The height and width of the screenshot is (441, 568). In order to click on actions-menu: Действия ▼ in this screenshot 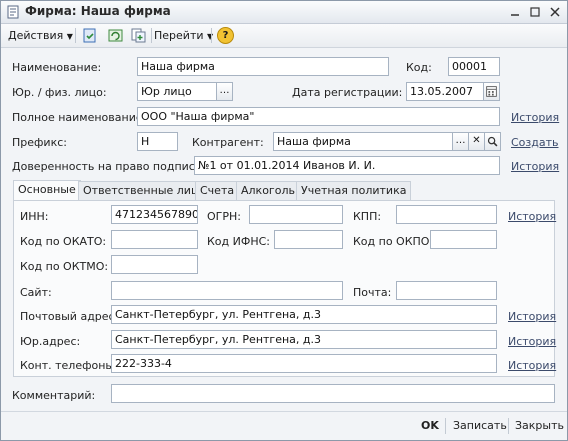, I will do `click(40, 35)`.